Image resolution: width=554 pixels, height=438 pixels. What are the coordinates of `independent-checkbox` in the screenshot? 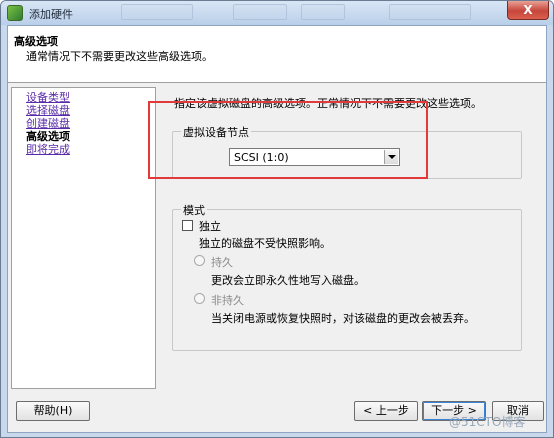 It's located at (187, 225).